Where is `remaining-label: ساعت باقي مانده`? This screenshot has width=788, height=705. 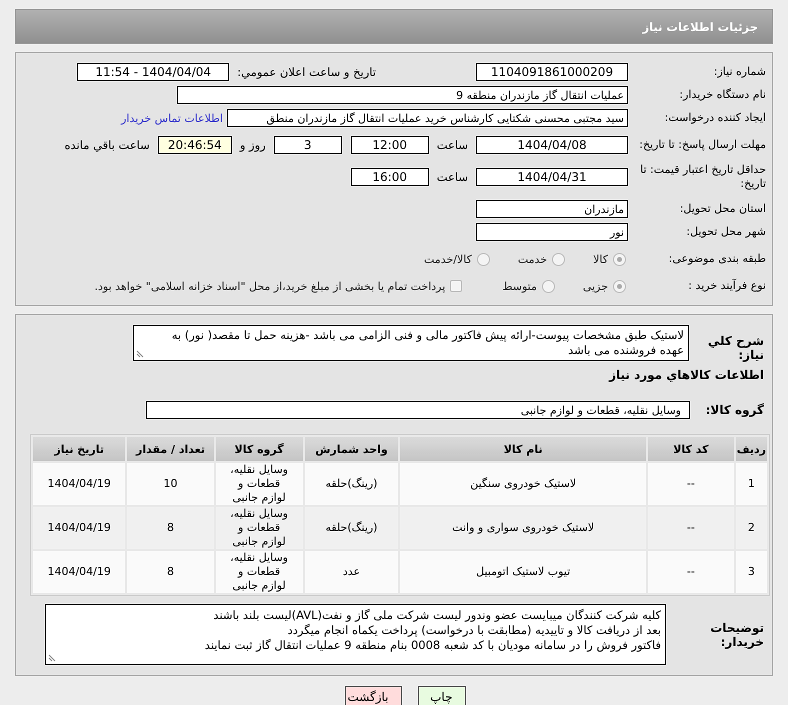 remaining-label: ساعت باقي مانده is located at coordinates (107, 145).